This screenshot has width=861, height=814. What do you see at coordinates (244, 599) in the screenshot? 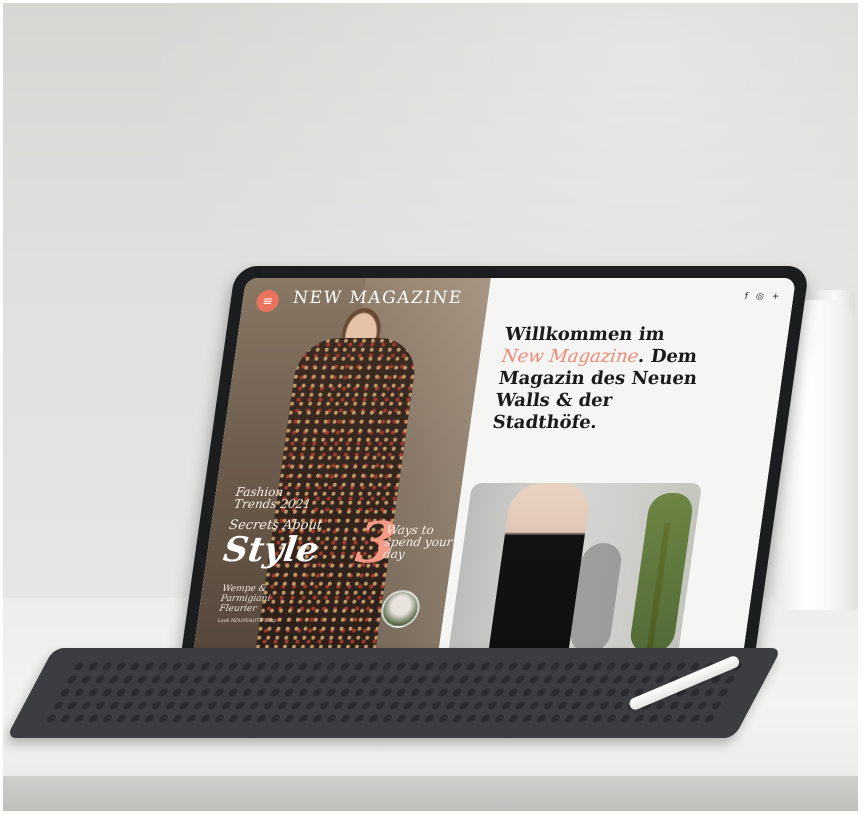
I see `authors-label: Wempe & Parmigiani Fleurier` at bounding box center [244, 599].